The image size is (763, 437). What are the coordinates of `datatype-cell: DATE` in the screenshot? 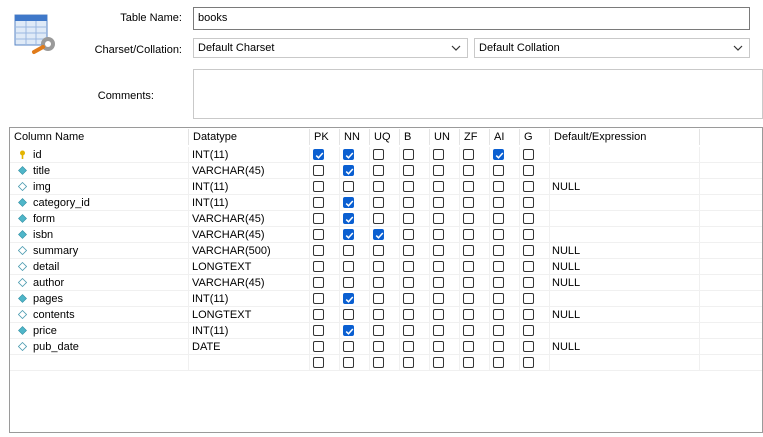 It's located at (249, 347).